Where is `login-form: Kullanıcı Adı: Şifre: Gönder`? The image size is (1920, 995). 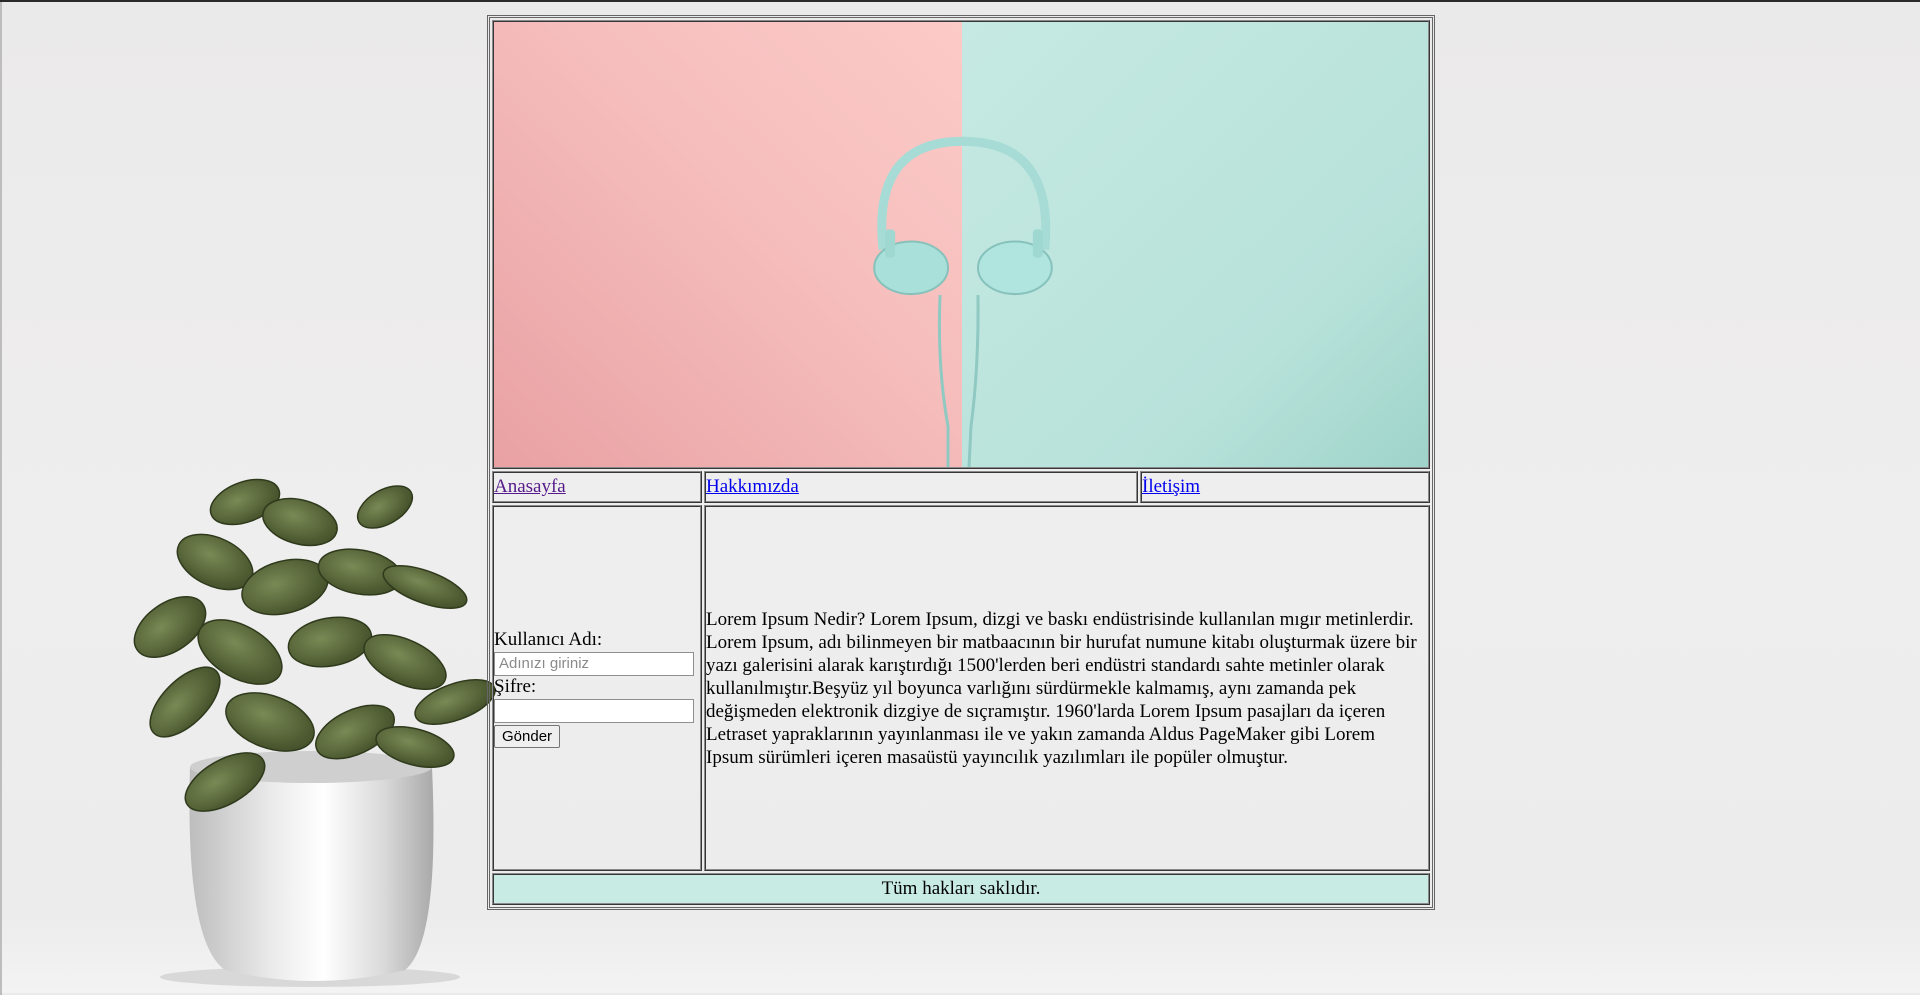
login-form: Kullanıcı Adı: Şifre: Gönder is located at coordinates (597, 688).